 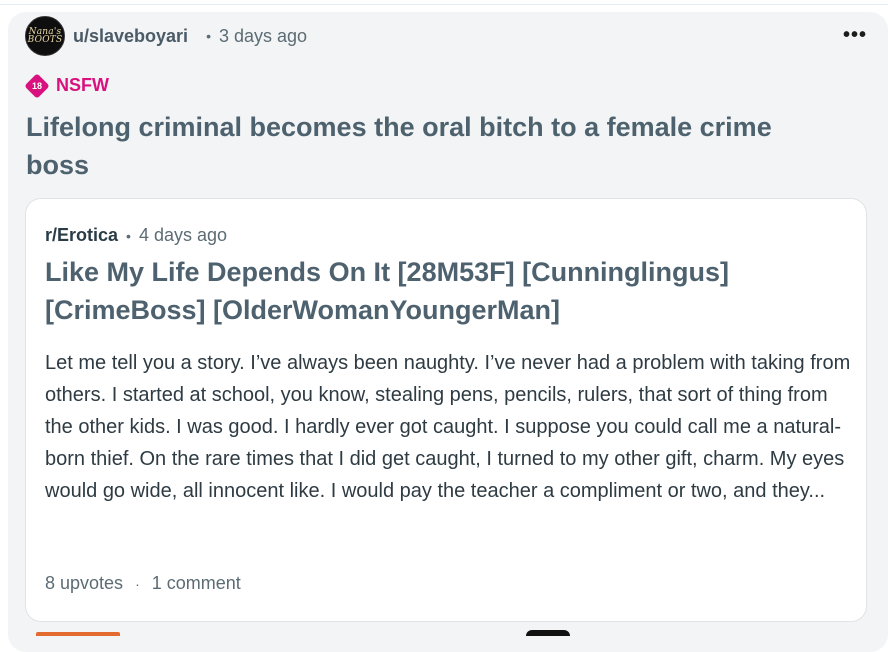 I want to click on crosspost-stats: 8 upvotes · 1 comment, so click(x=143, y=583).